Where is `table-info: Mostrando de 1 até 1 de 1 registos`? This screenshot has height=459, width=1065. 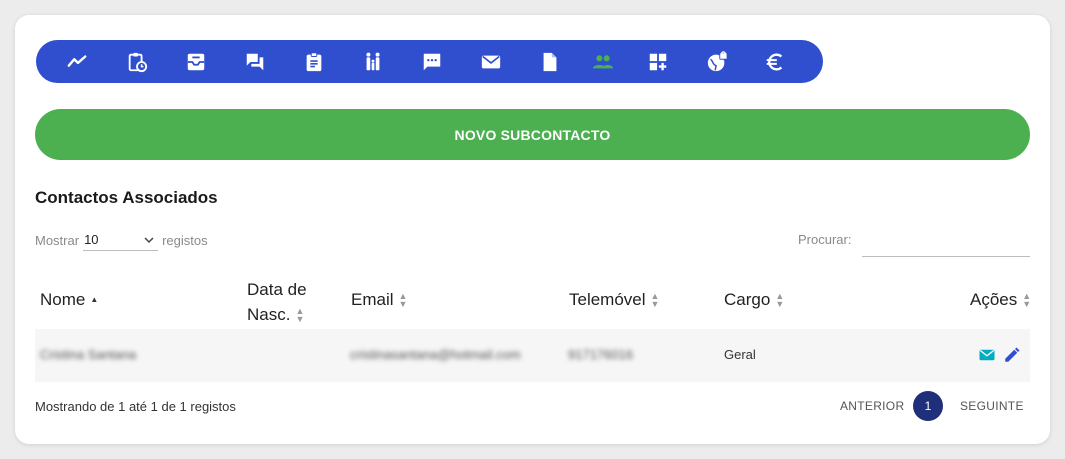 table-info: Mostrando de 1 até 1 de 1 registos is located at coordinates (135, 406).